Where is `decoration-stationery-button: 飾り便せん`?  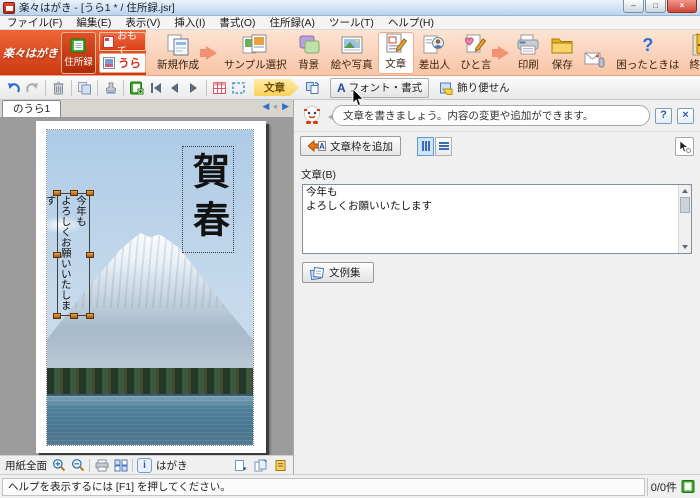
decoration-stationery-button: 飾り便せん is located at coordinates (474, 88).